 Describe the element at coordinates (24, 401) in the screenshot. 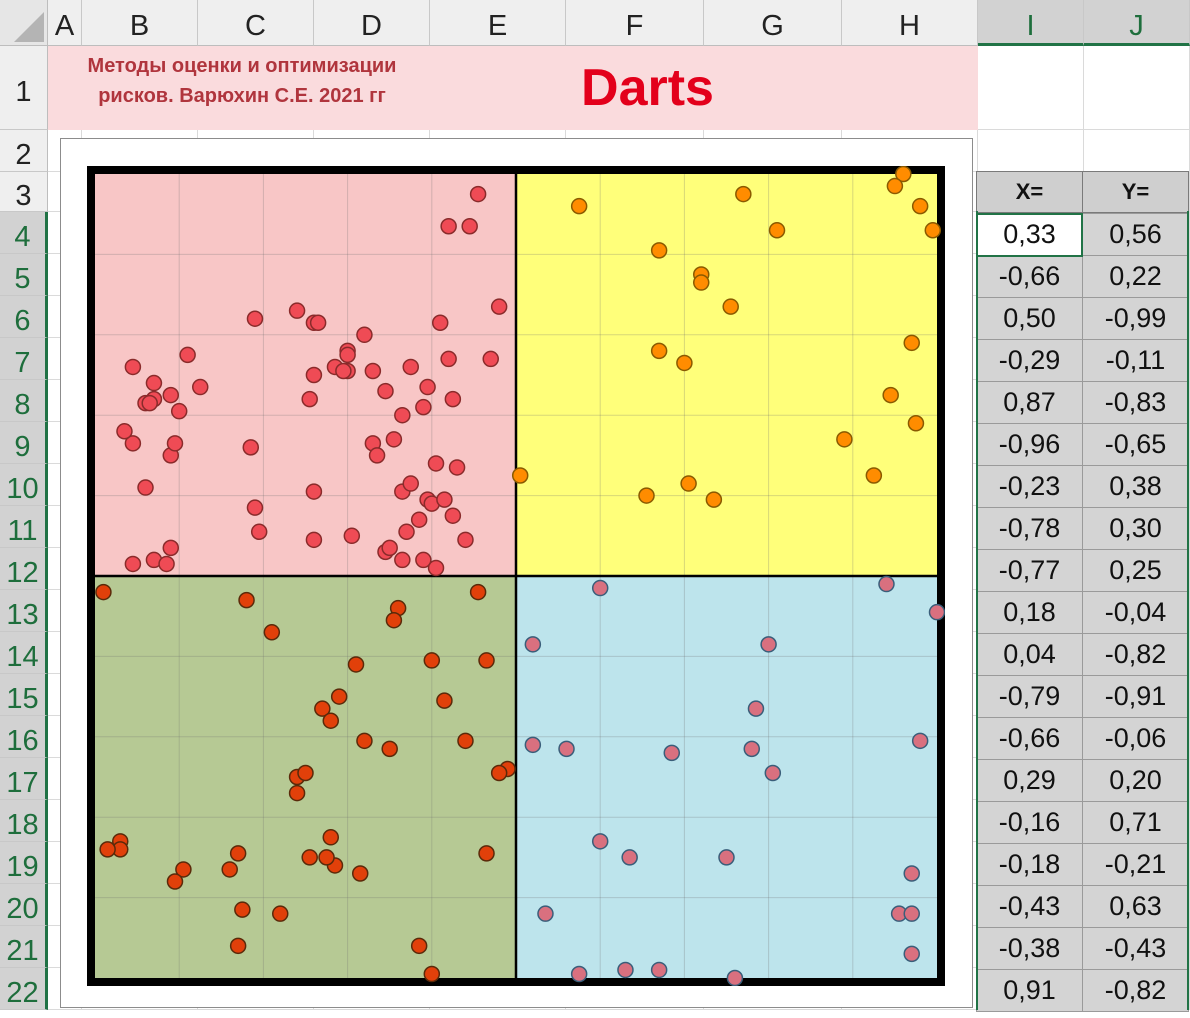

I see `row-header-8: 8` at that location.